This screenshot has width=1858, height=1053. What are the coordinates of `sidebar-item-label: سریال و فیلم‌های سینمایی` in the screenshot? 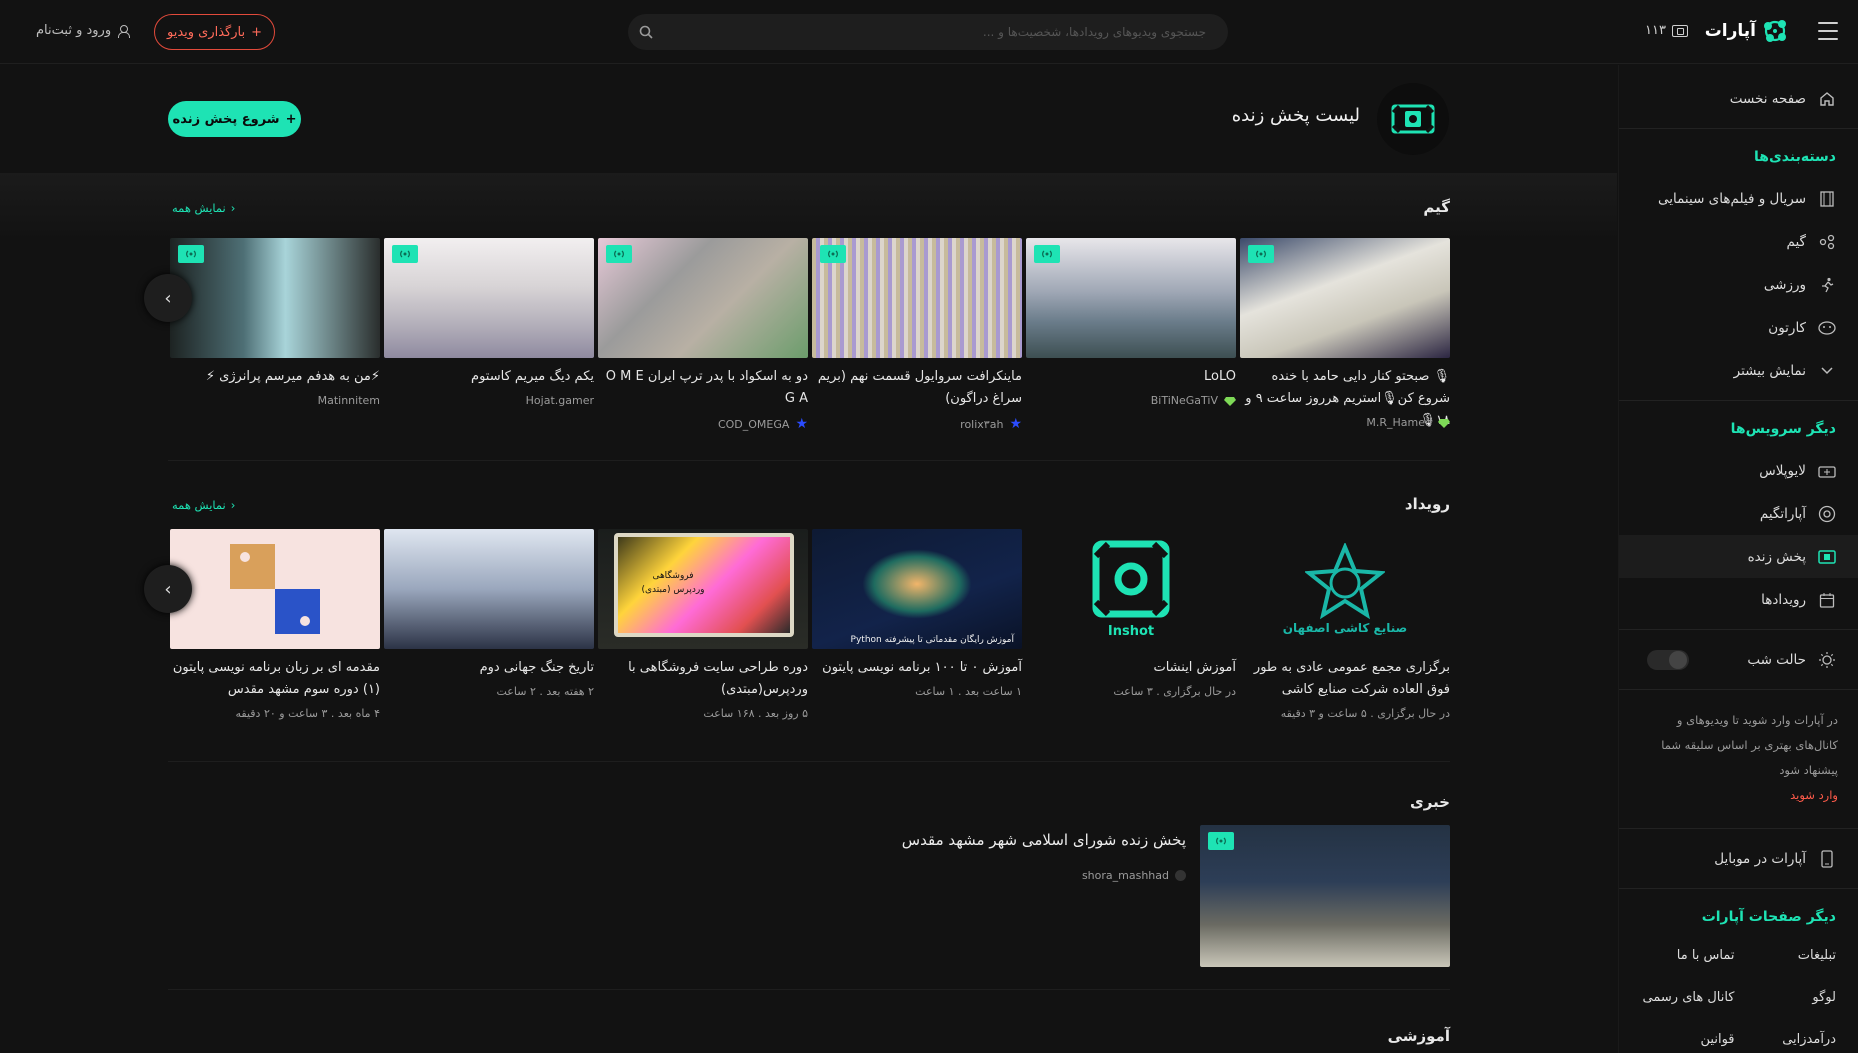 It's located at (1732, 198).